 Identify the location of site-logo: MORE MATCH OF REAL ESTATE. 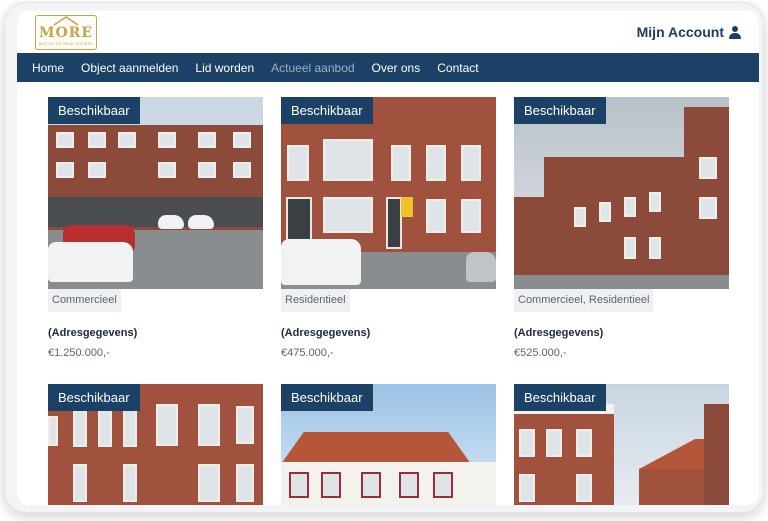
(66, 32).